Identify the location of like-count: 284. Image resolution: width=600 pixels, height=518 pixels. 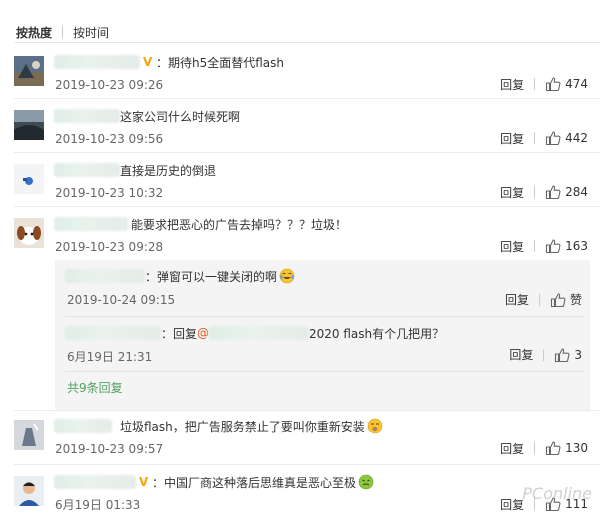
(576, 192).